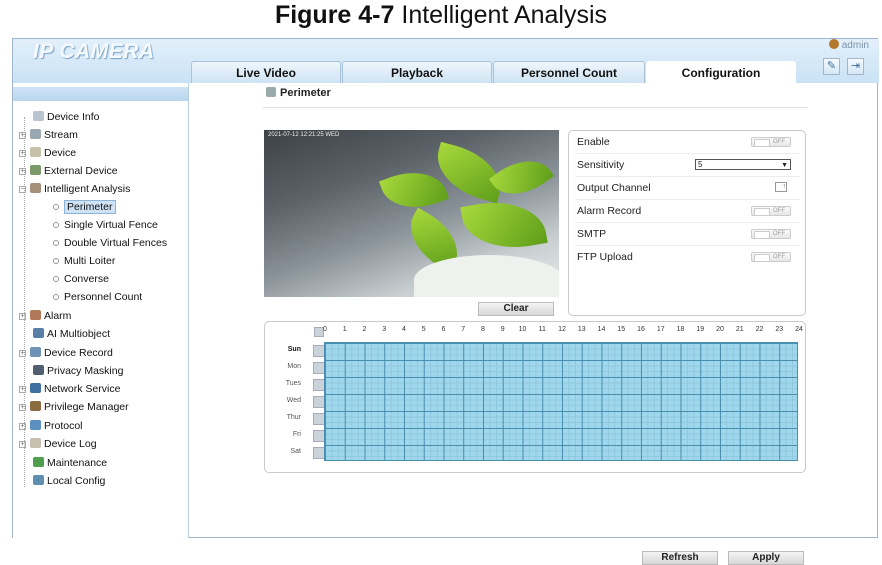  I want to click on sidebar-item-label: Intelligent Analysis, so click(87, 189).